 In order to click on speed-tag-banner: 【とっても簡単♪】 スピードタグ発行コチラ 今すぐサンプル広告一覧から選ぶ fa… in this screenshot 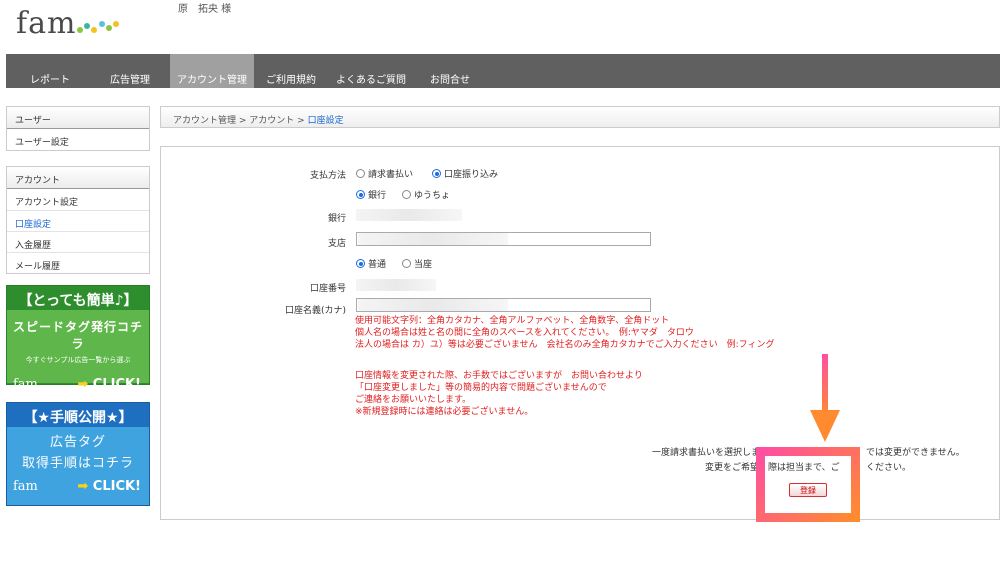, I will do `click(78, 338)`.